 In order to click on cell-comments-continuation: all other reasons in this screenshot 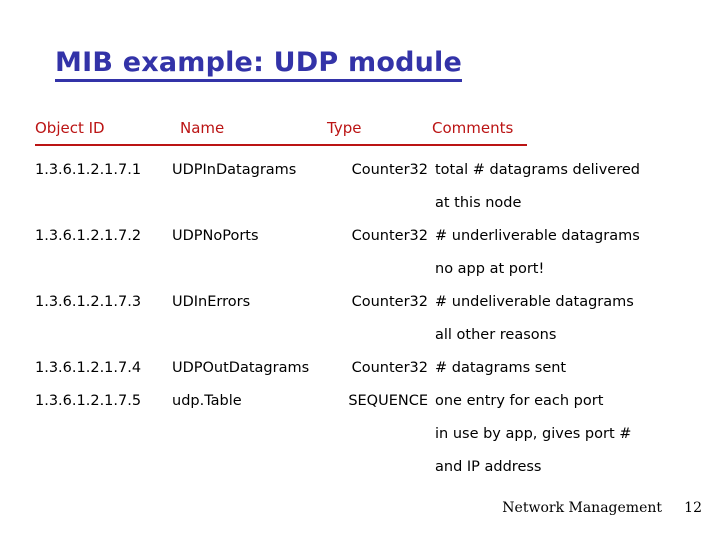, I will do `click(496, 335)`.